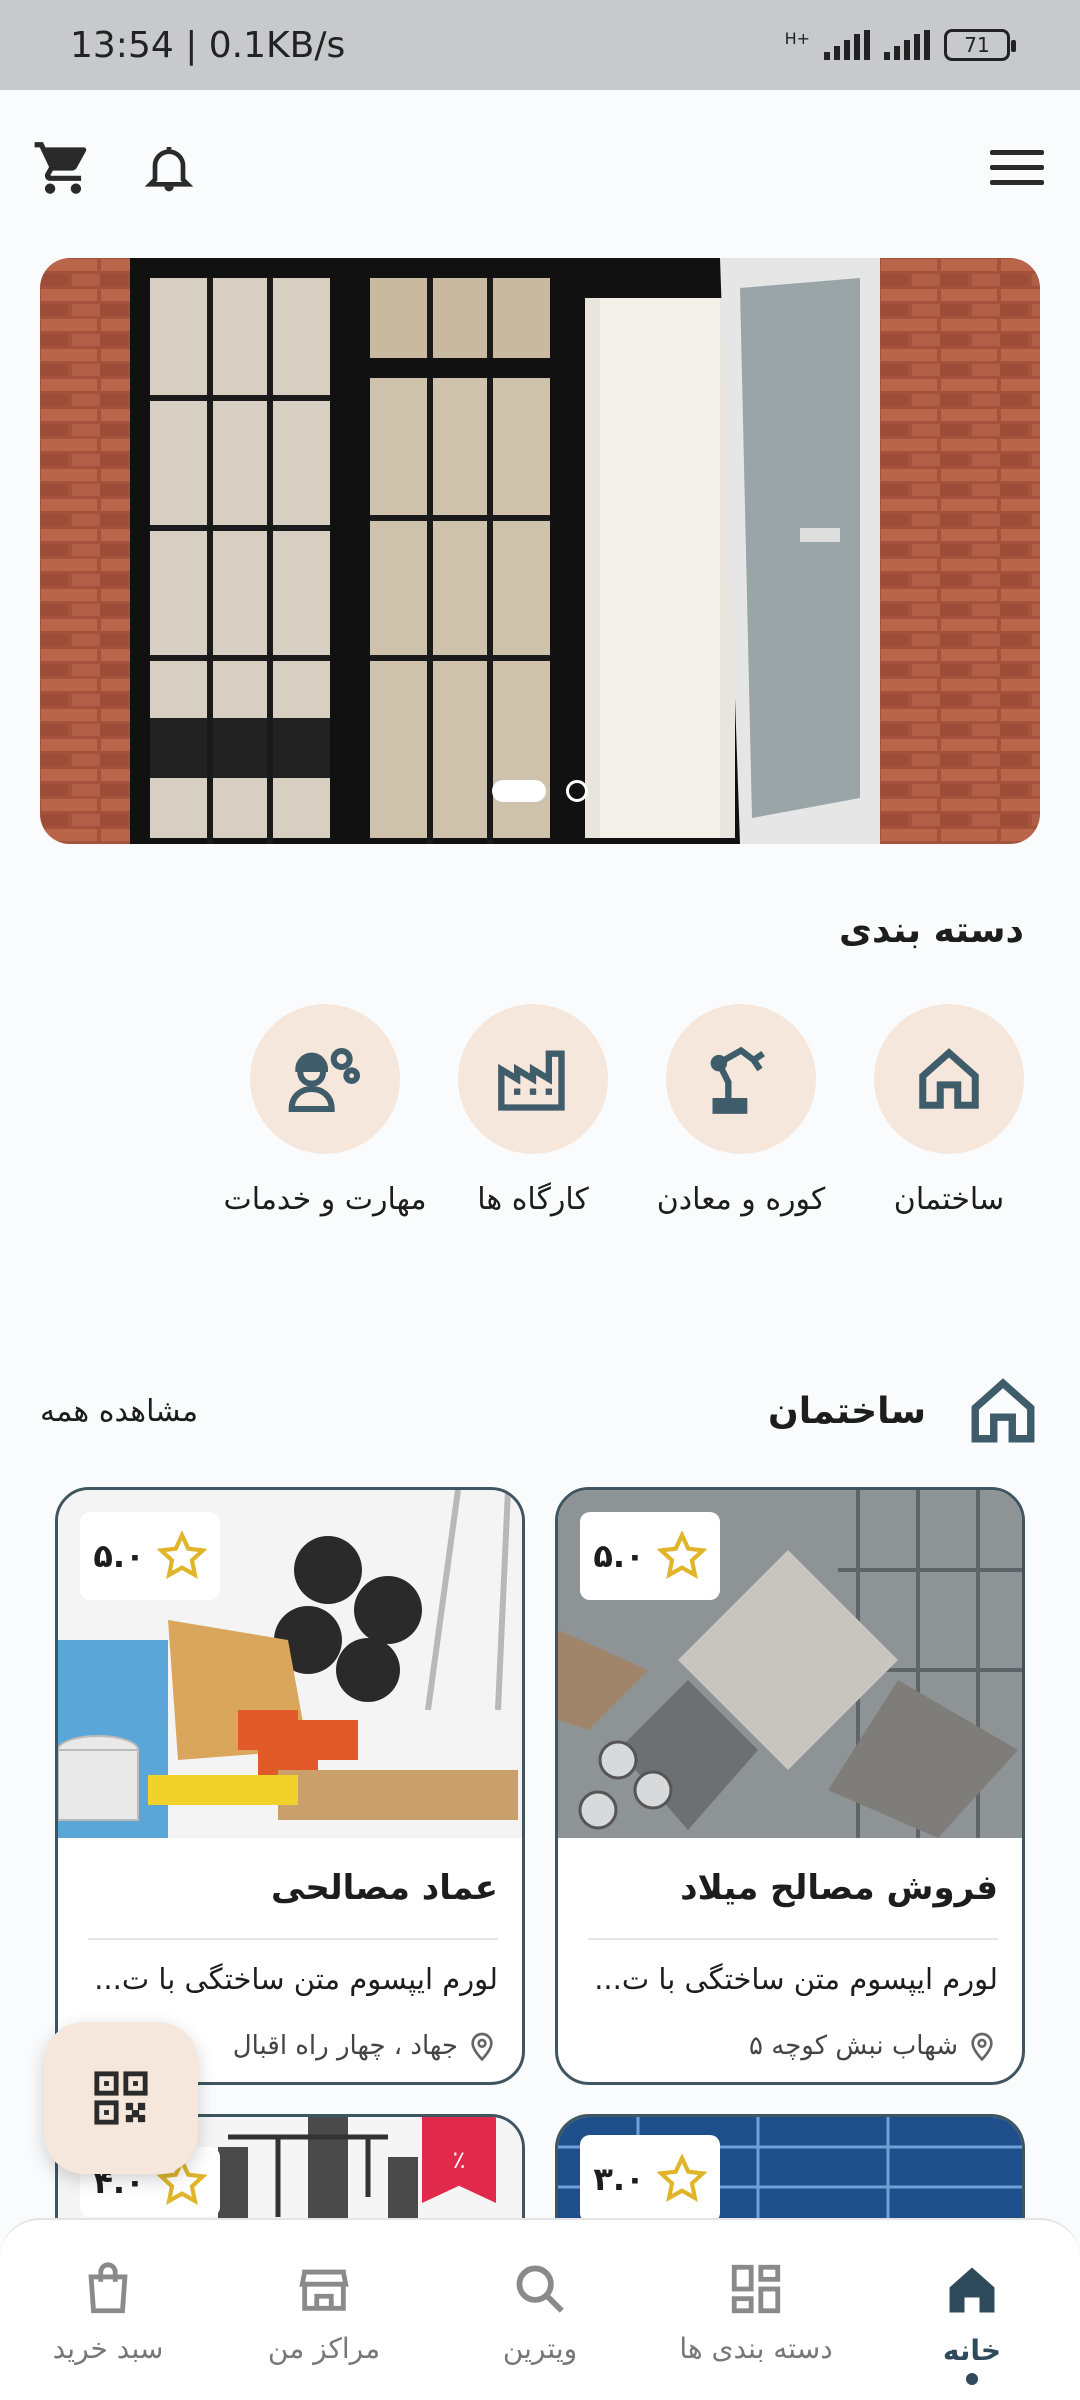 This screenshot has width=1080, height=2400. I want to click on status-bar: 13:54 | 0.1KB/s H+ 71, so click(540, 45).